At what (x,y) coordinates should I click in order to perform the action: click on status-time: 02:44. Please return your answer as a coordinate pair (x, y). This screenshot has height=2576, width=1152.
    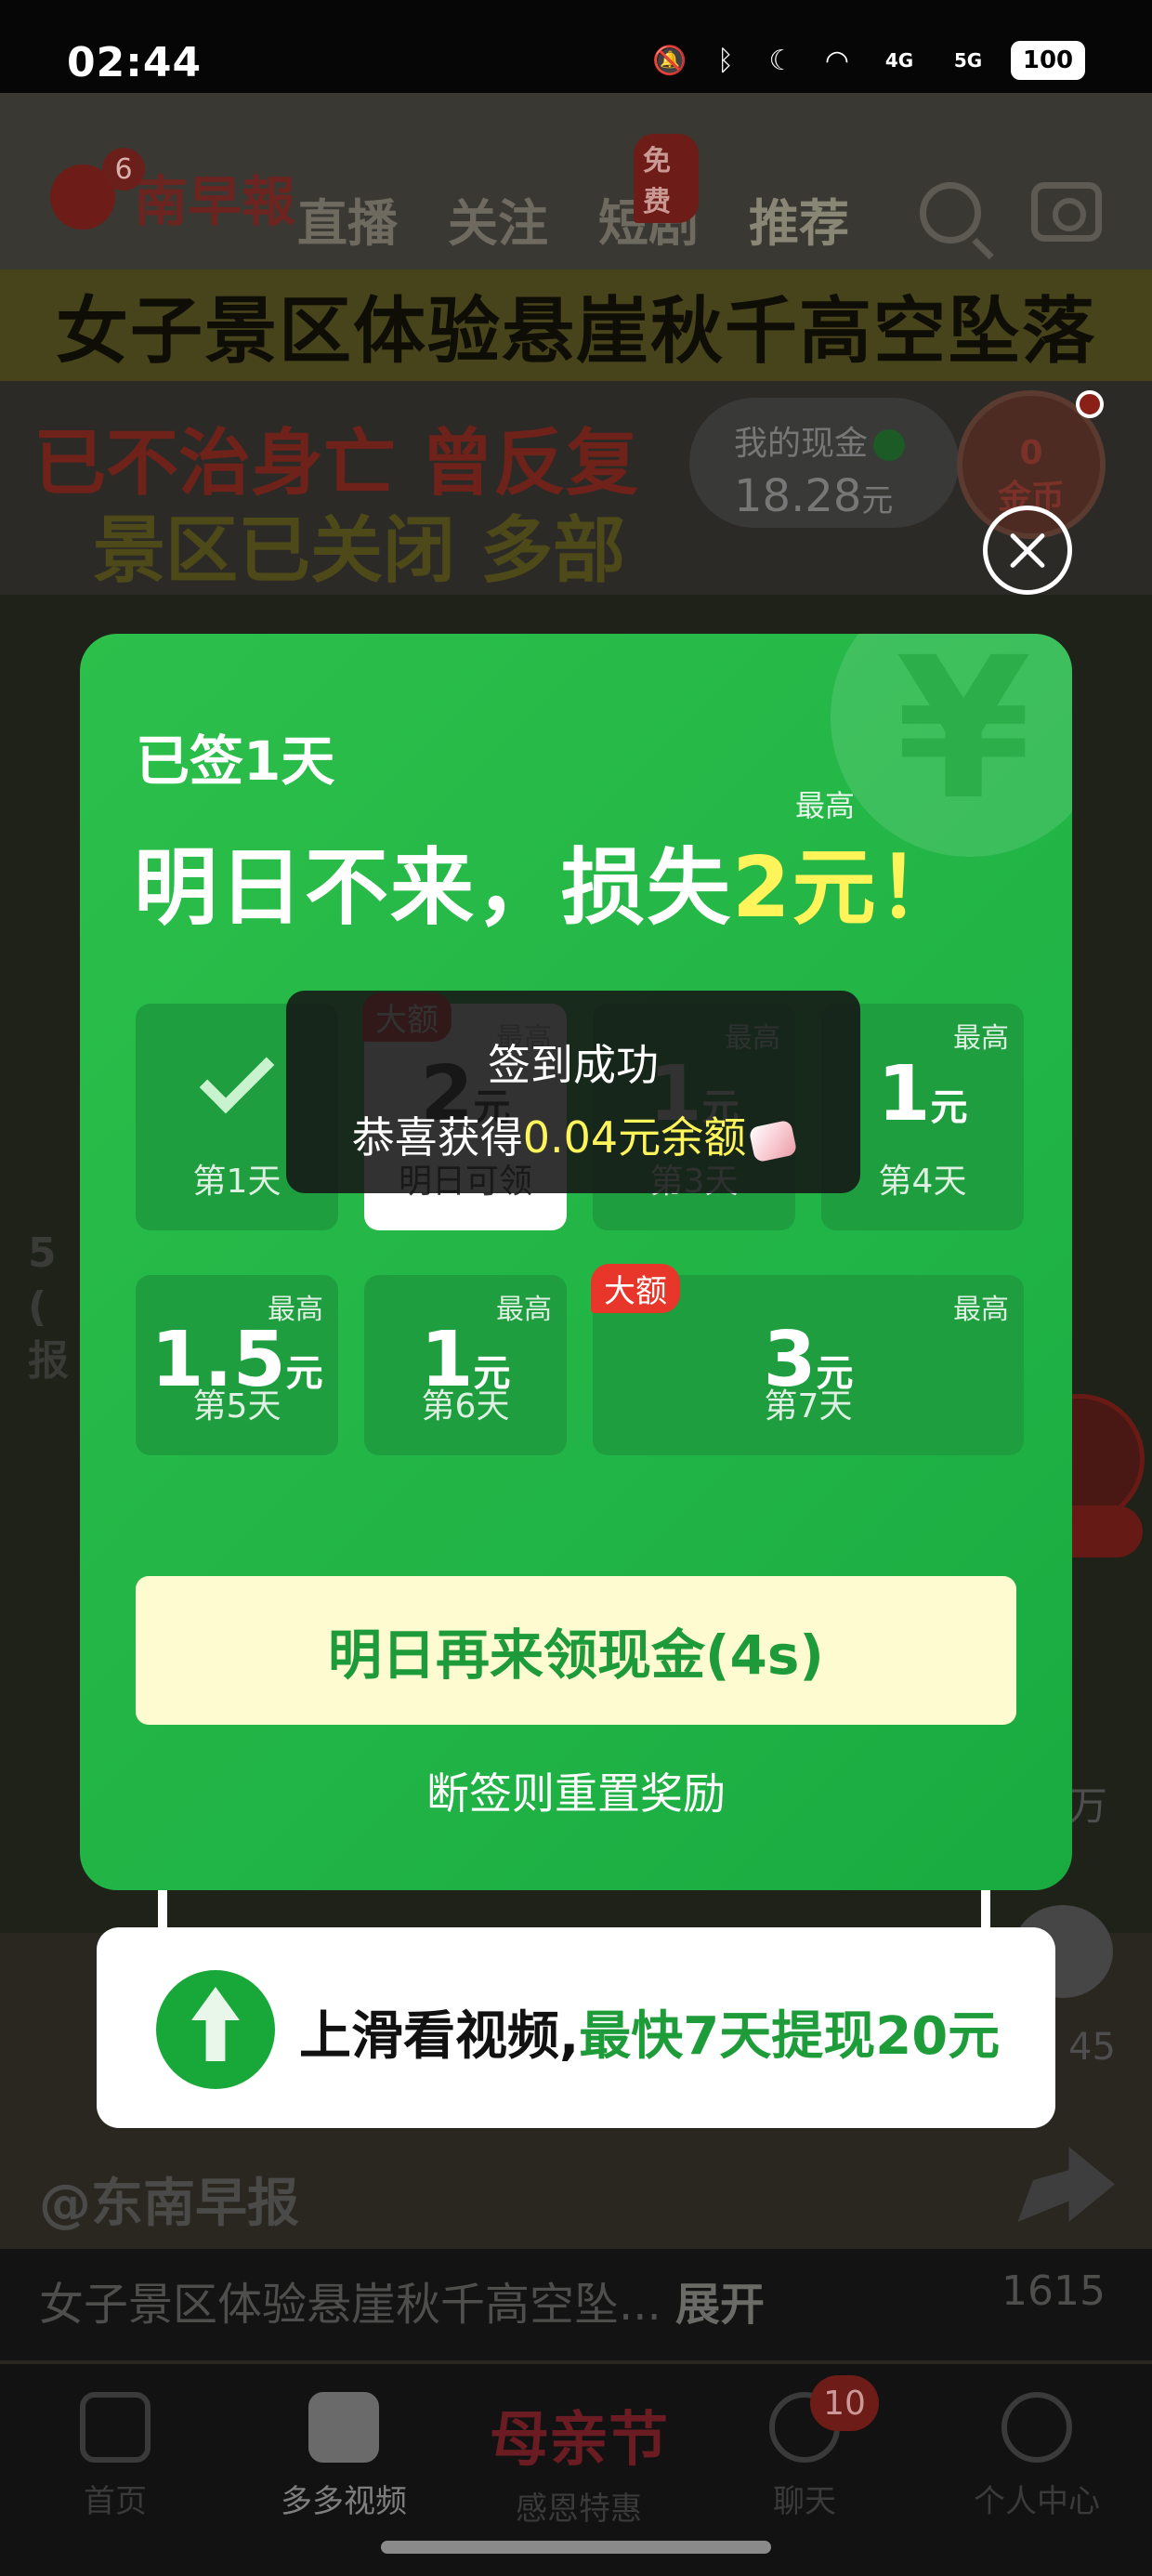
    Looking at the image, I should click on (135, 62).